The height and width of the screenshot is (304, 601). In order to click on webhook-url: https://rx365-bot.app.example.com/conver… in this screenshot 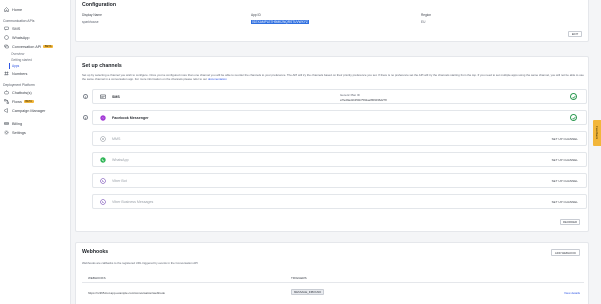, I will do `click(126, 293)`.